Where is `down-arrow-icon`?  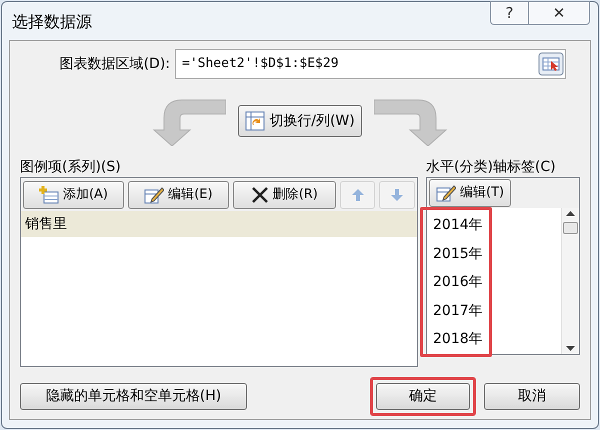 down-arrow-icon is located at coordinates (397, 195).